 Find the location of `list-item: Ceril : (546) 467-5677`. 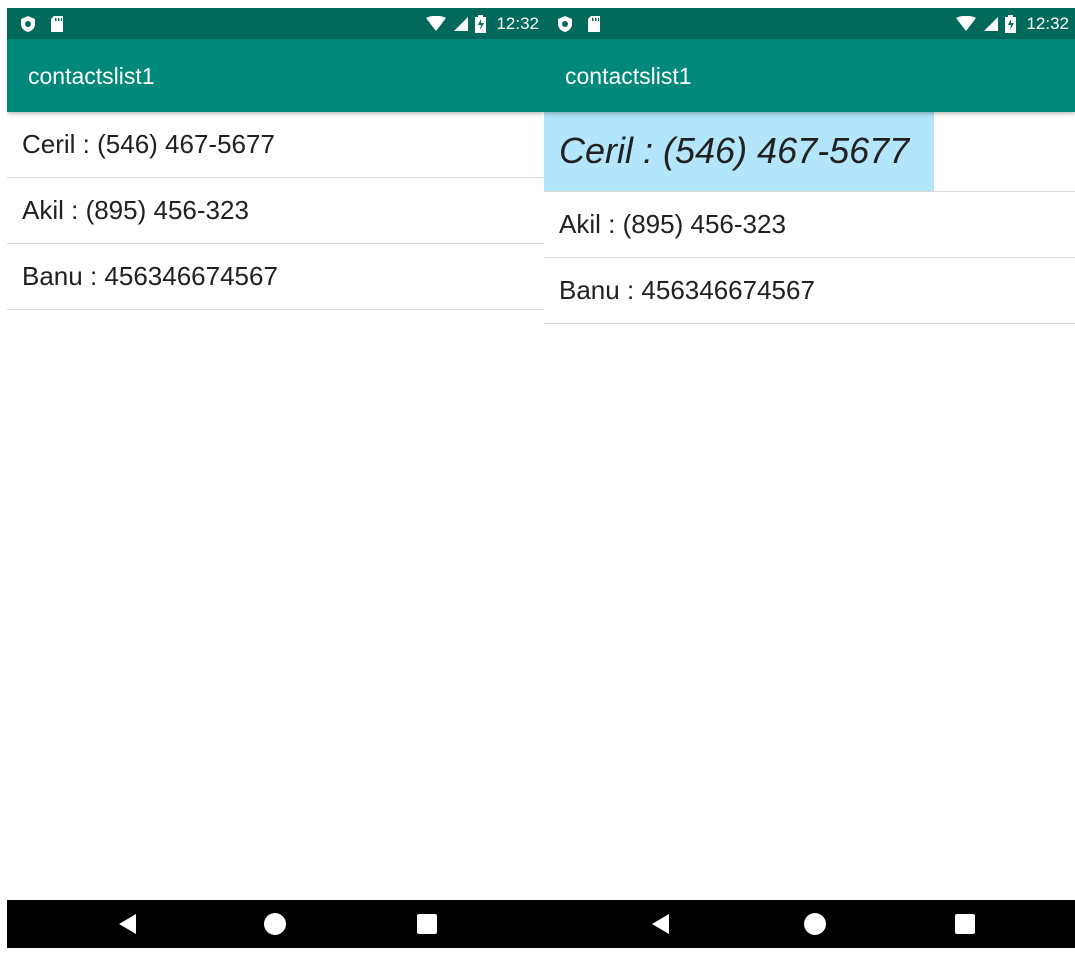

list-item: Ceril : (546) 467-5677 is located at coordinates (276, 145).